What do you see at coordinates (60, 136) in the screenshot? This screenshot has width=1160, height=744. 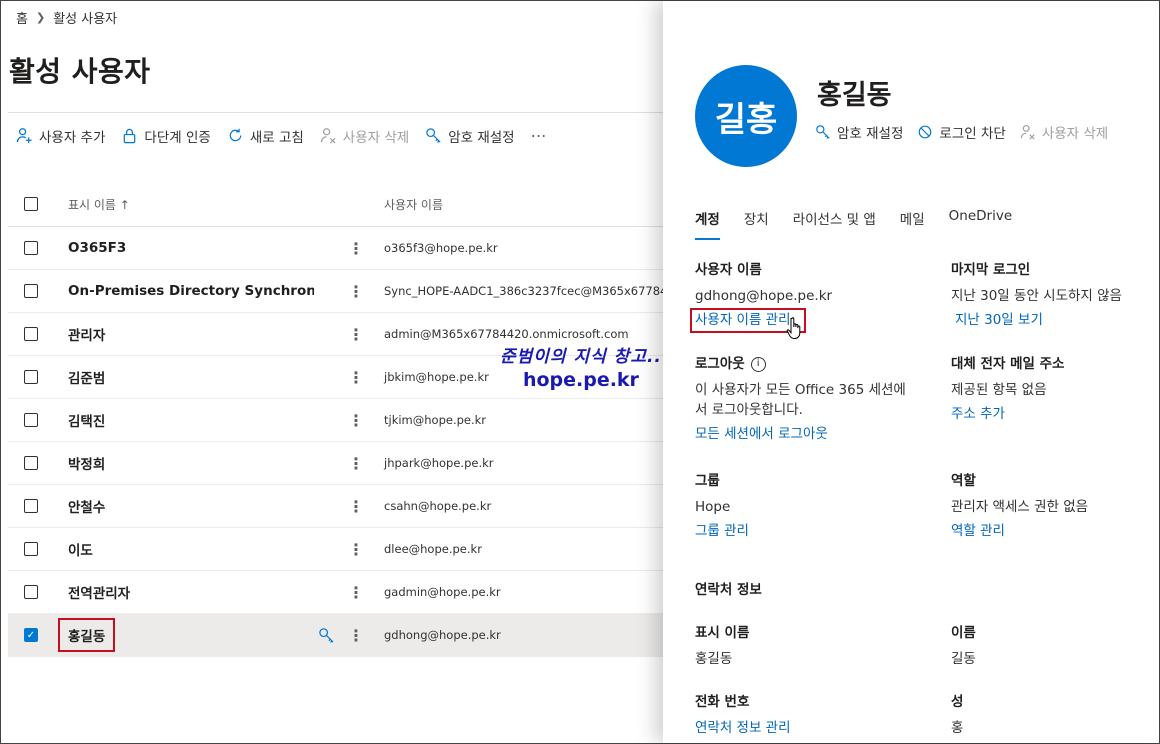 I see `add-user-button: 사용자 추가` at bounding box center [60, 136].